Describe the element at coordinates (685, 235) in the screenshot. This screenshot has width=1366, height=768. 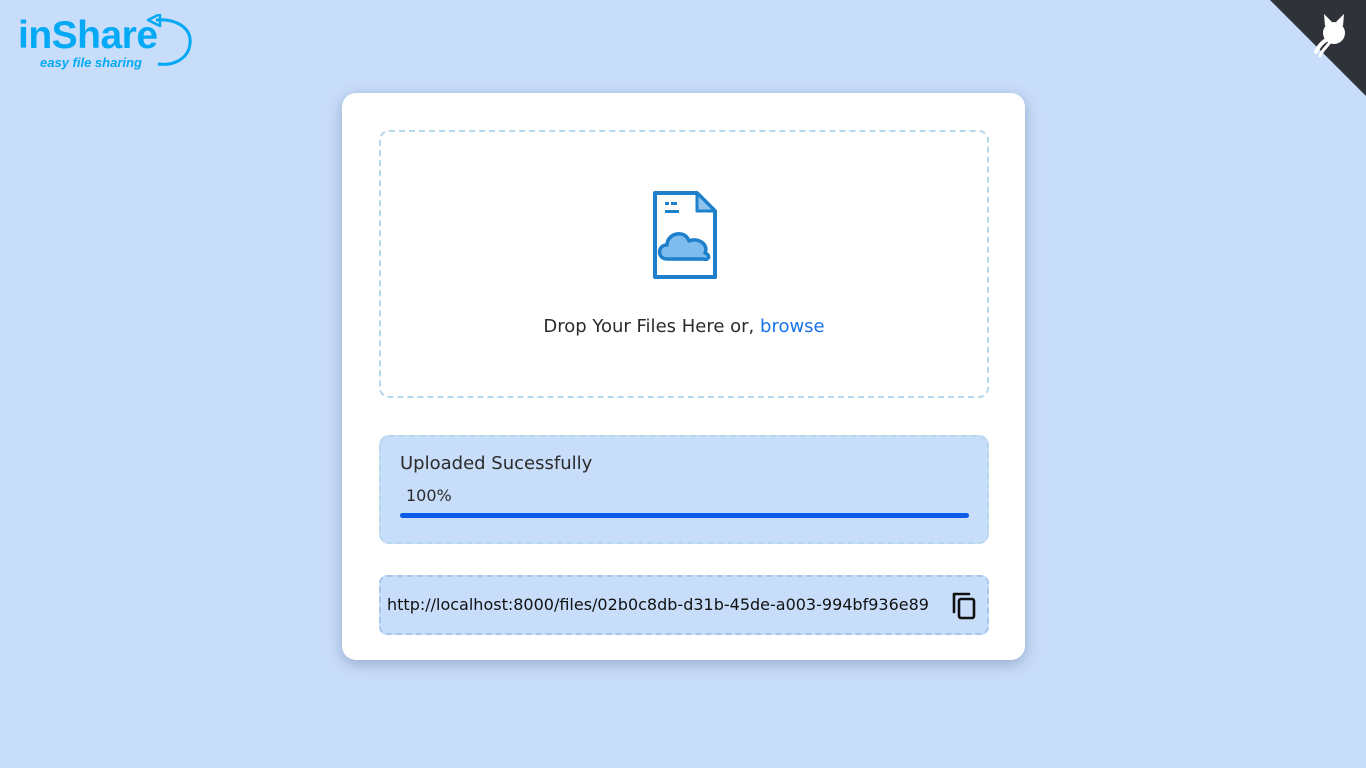
I see `file-cloud-icon` at that location.